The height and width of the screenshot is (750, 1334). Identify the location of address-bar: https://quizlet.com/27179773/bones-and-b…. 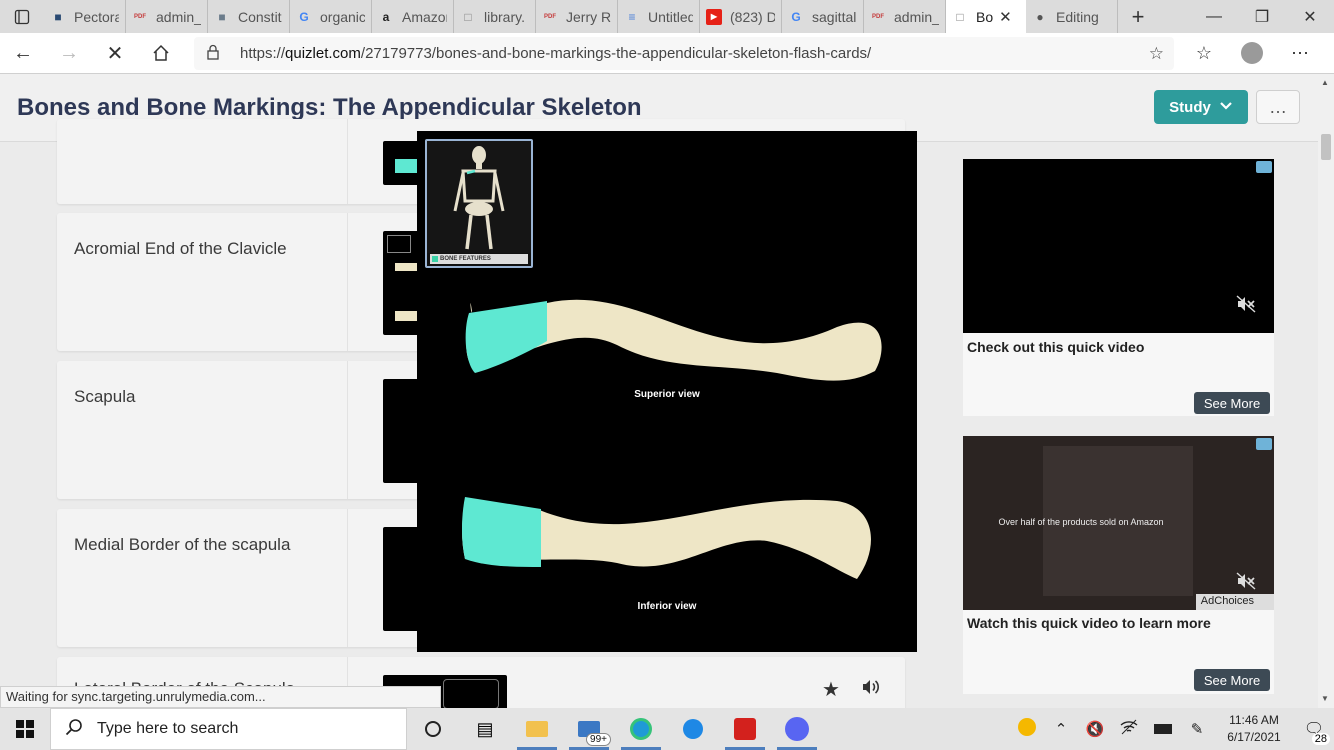
(684, 53).